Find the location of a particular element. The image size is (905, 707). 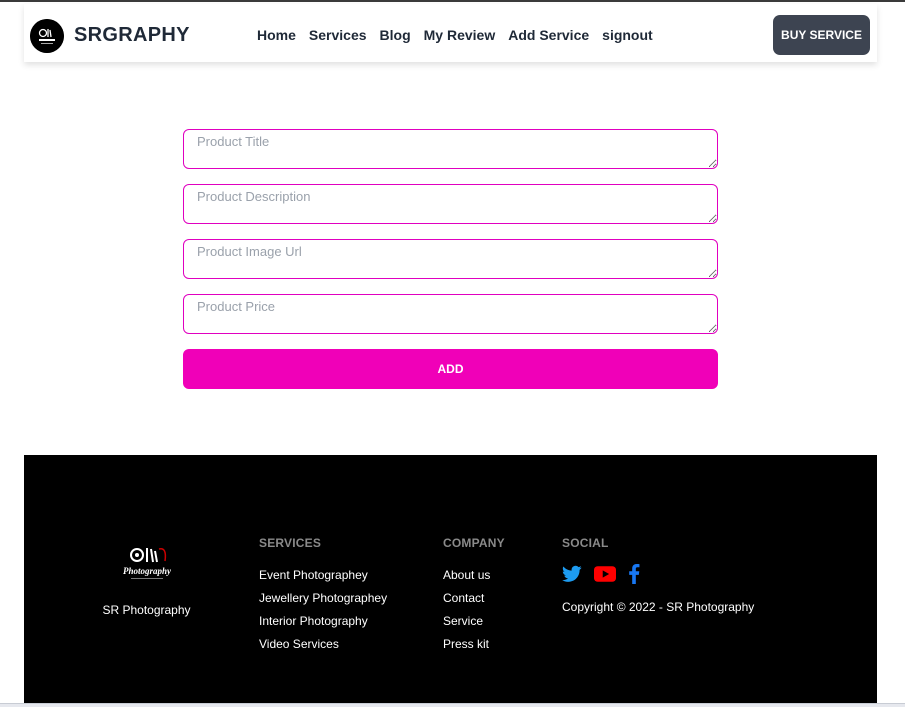

footer-brand: Photography SR Photography is located at coordinates (146, 580).